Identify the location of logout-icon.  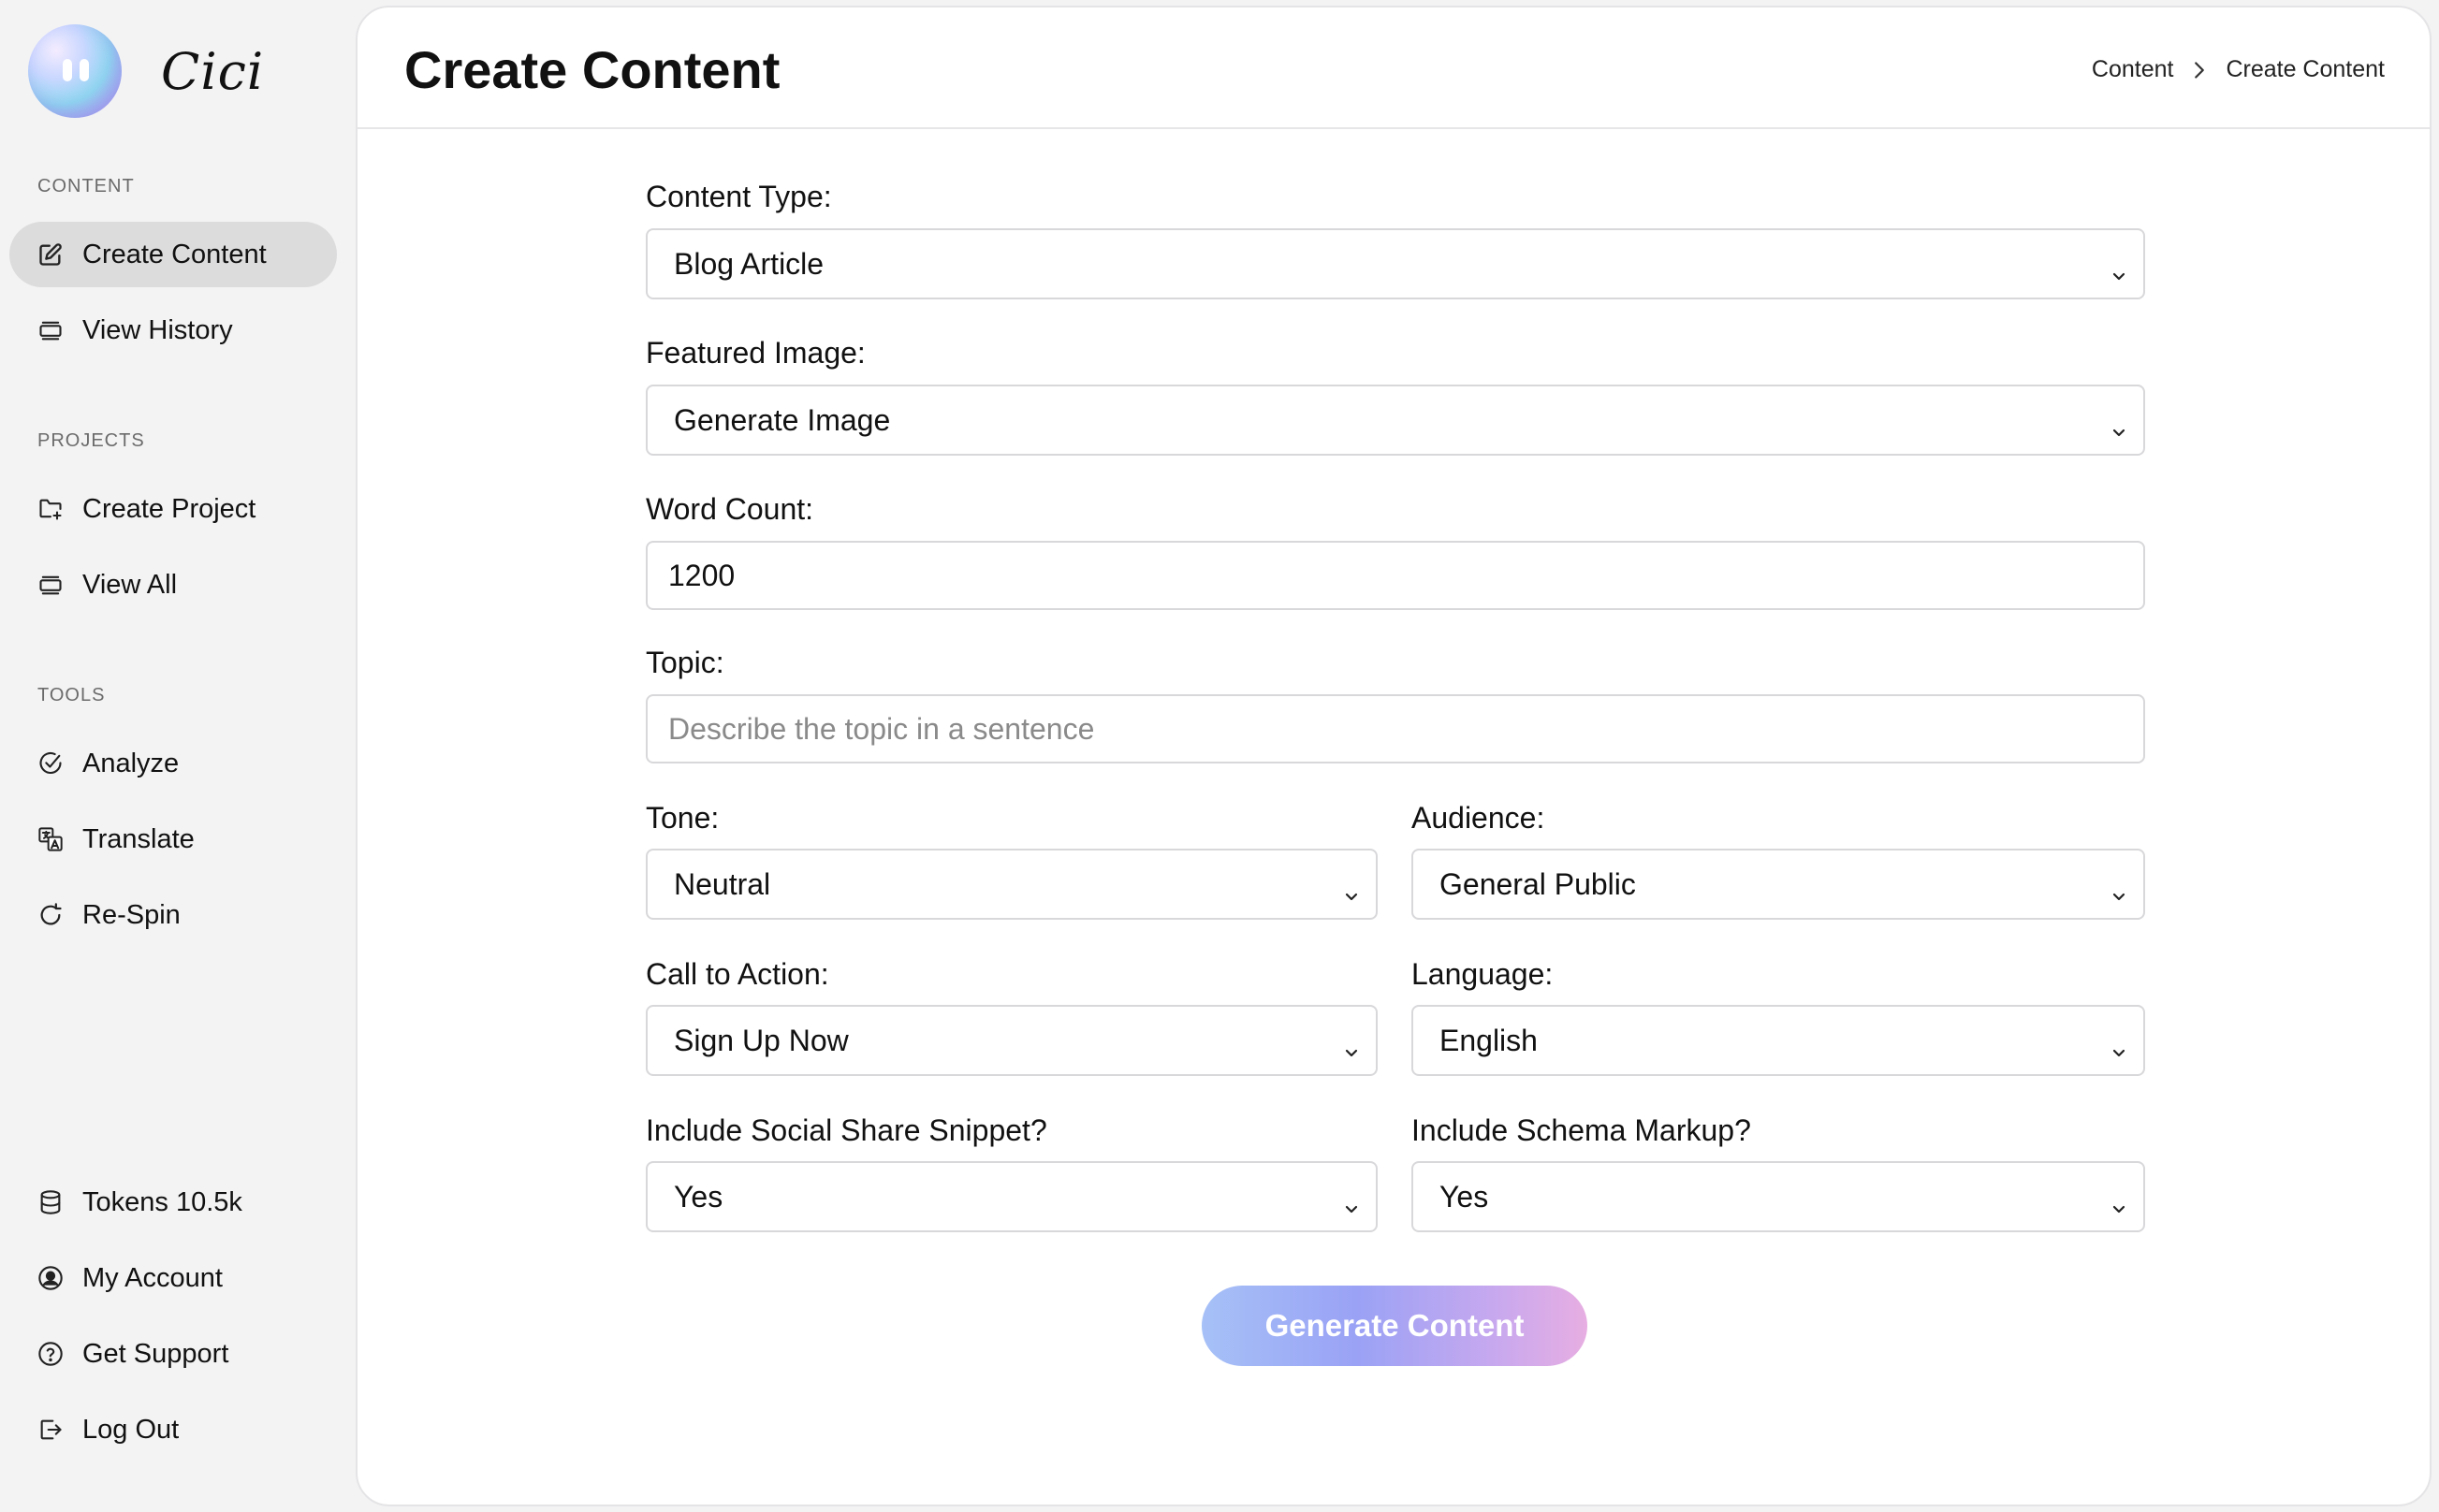
(50, 1430).